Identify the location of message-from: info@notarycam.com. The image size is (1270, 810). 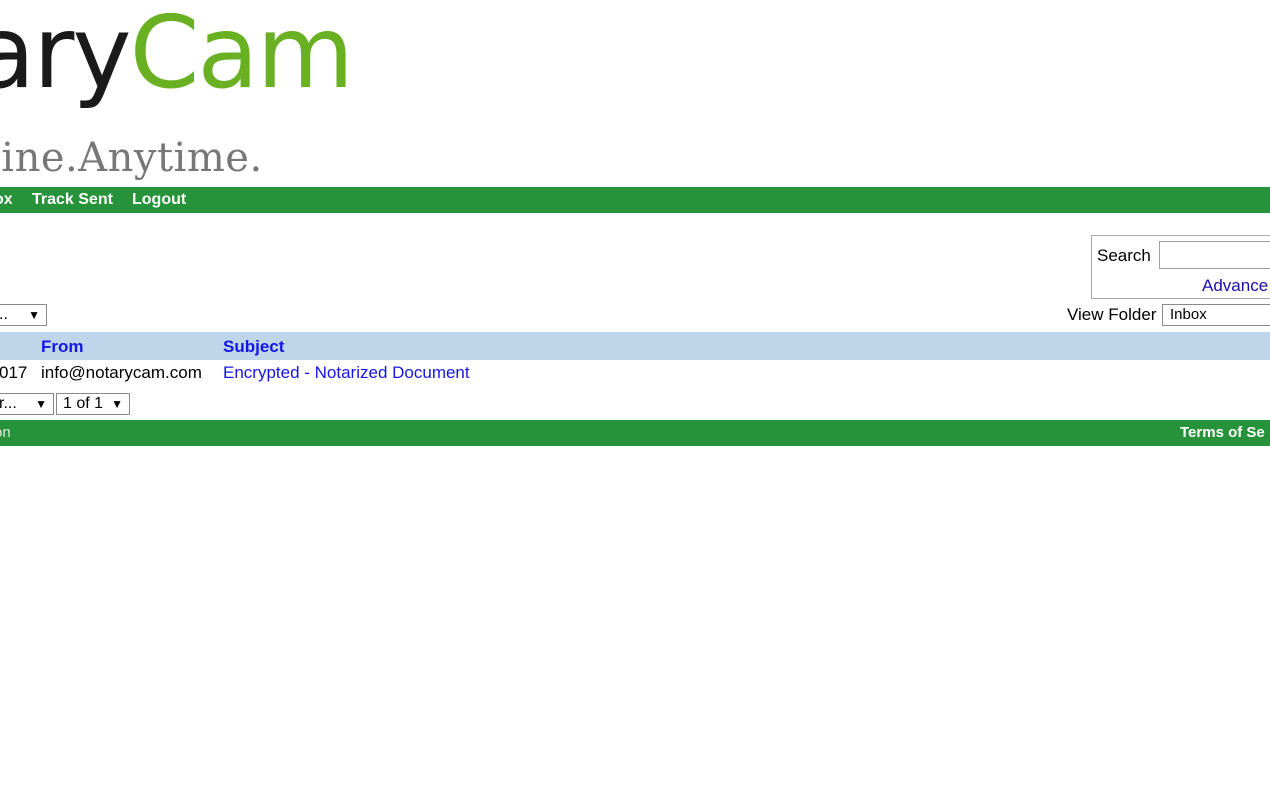
(121, 372).